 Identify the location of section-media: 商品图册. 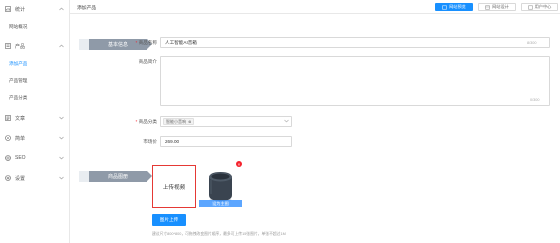
(115, 176).